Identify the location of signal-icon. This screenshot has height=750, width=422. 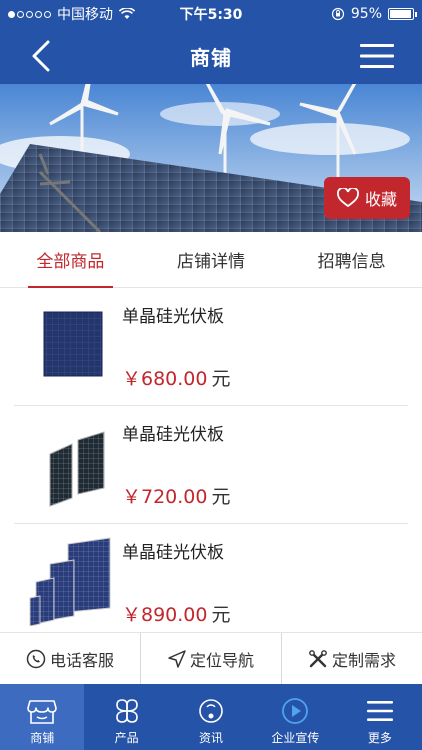
(29, 14).